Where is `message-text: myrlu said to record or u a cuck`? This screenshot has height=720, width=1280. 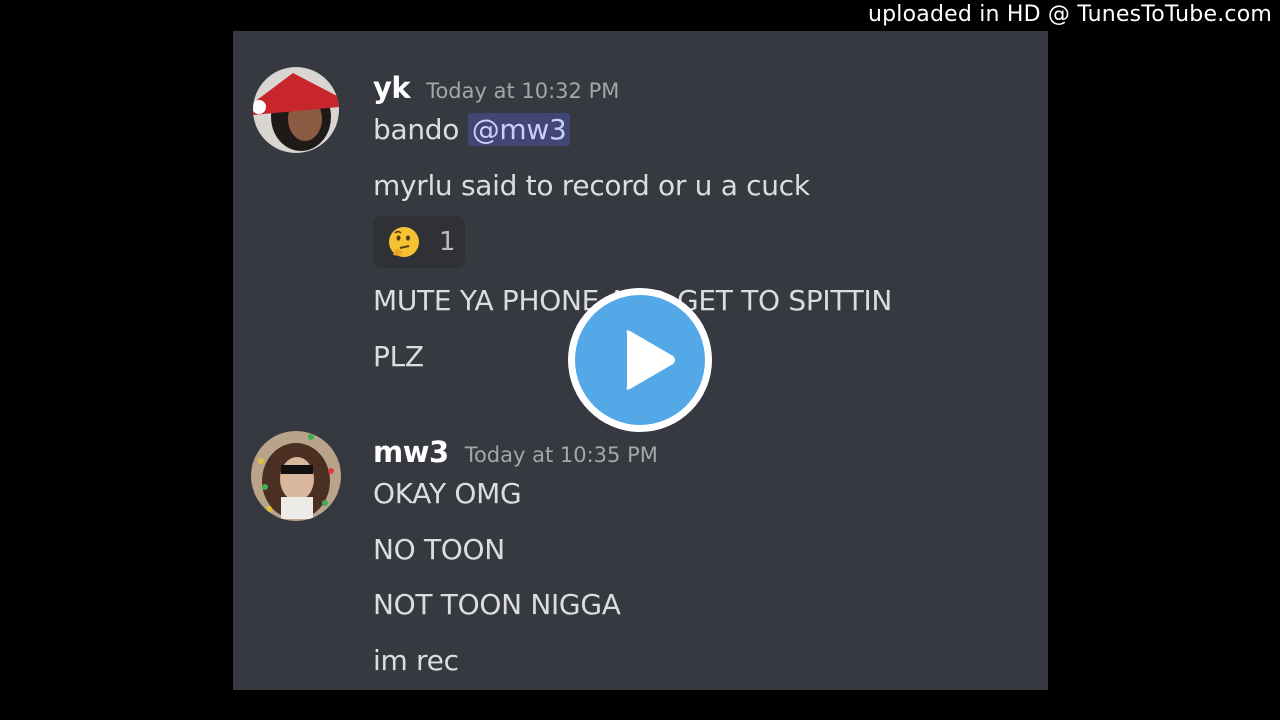
message-text: myrlu said to record or u a cuck is located at coordinates (591, 185).